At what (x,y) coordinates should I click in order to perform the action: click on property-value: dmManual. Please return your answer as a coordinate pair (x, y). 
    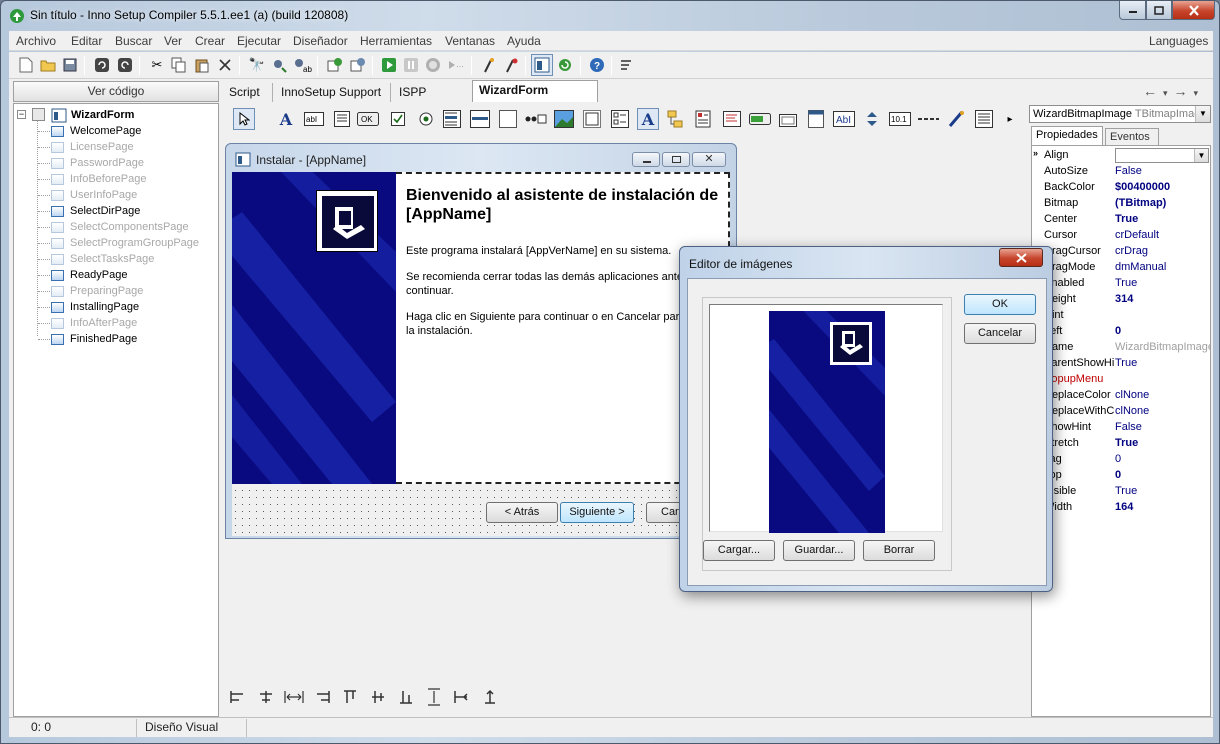
    Looking at the image, I should click on (1162, 267).